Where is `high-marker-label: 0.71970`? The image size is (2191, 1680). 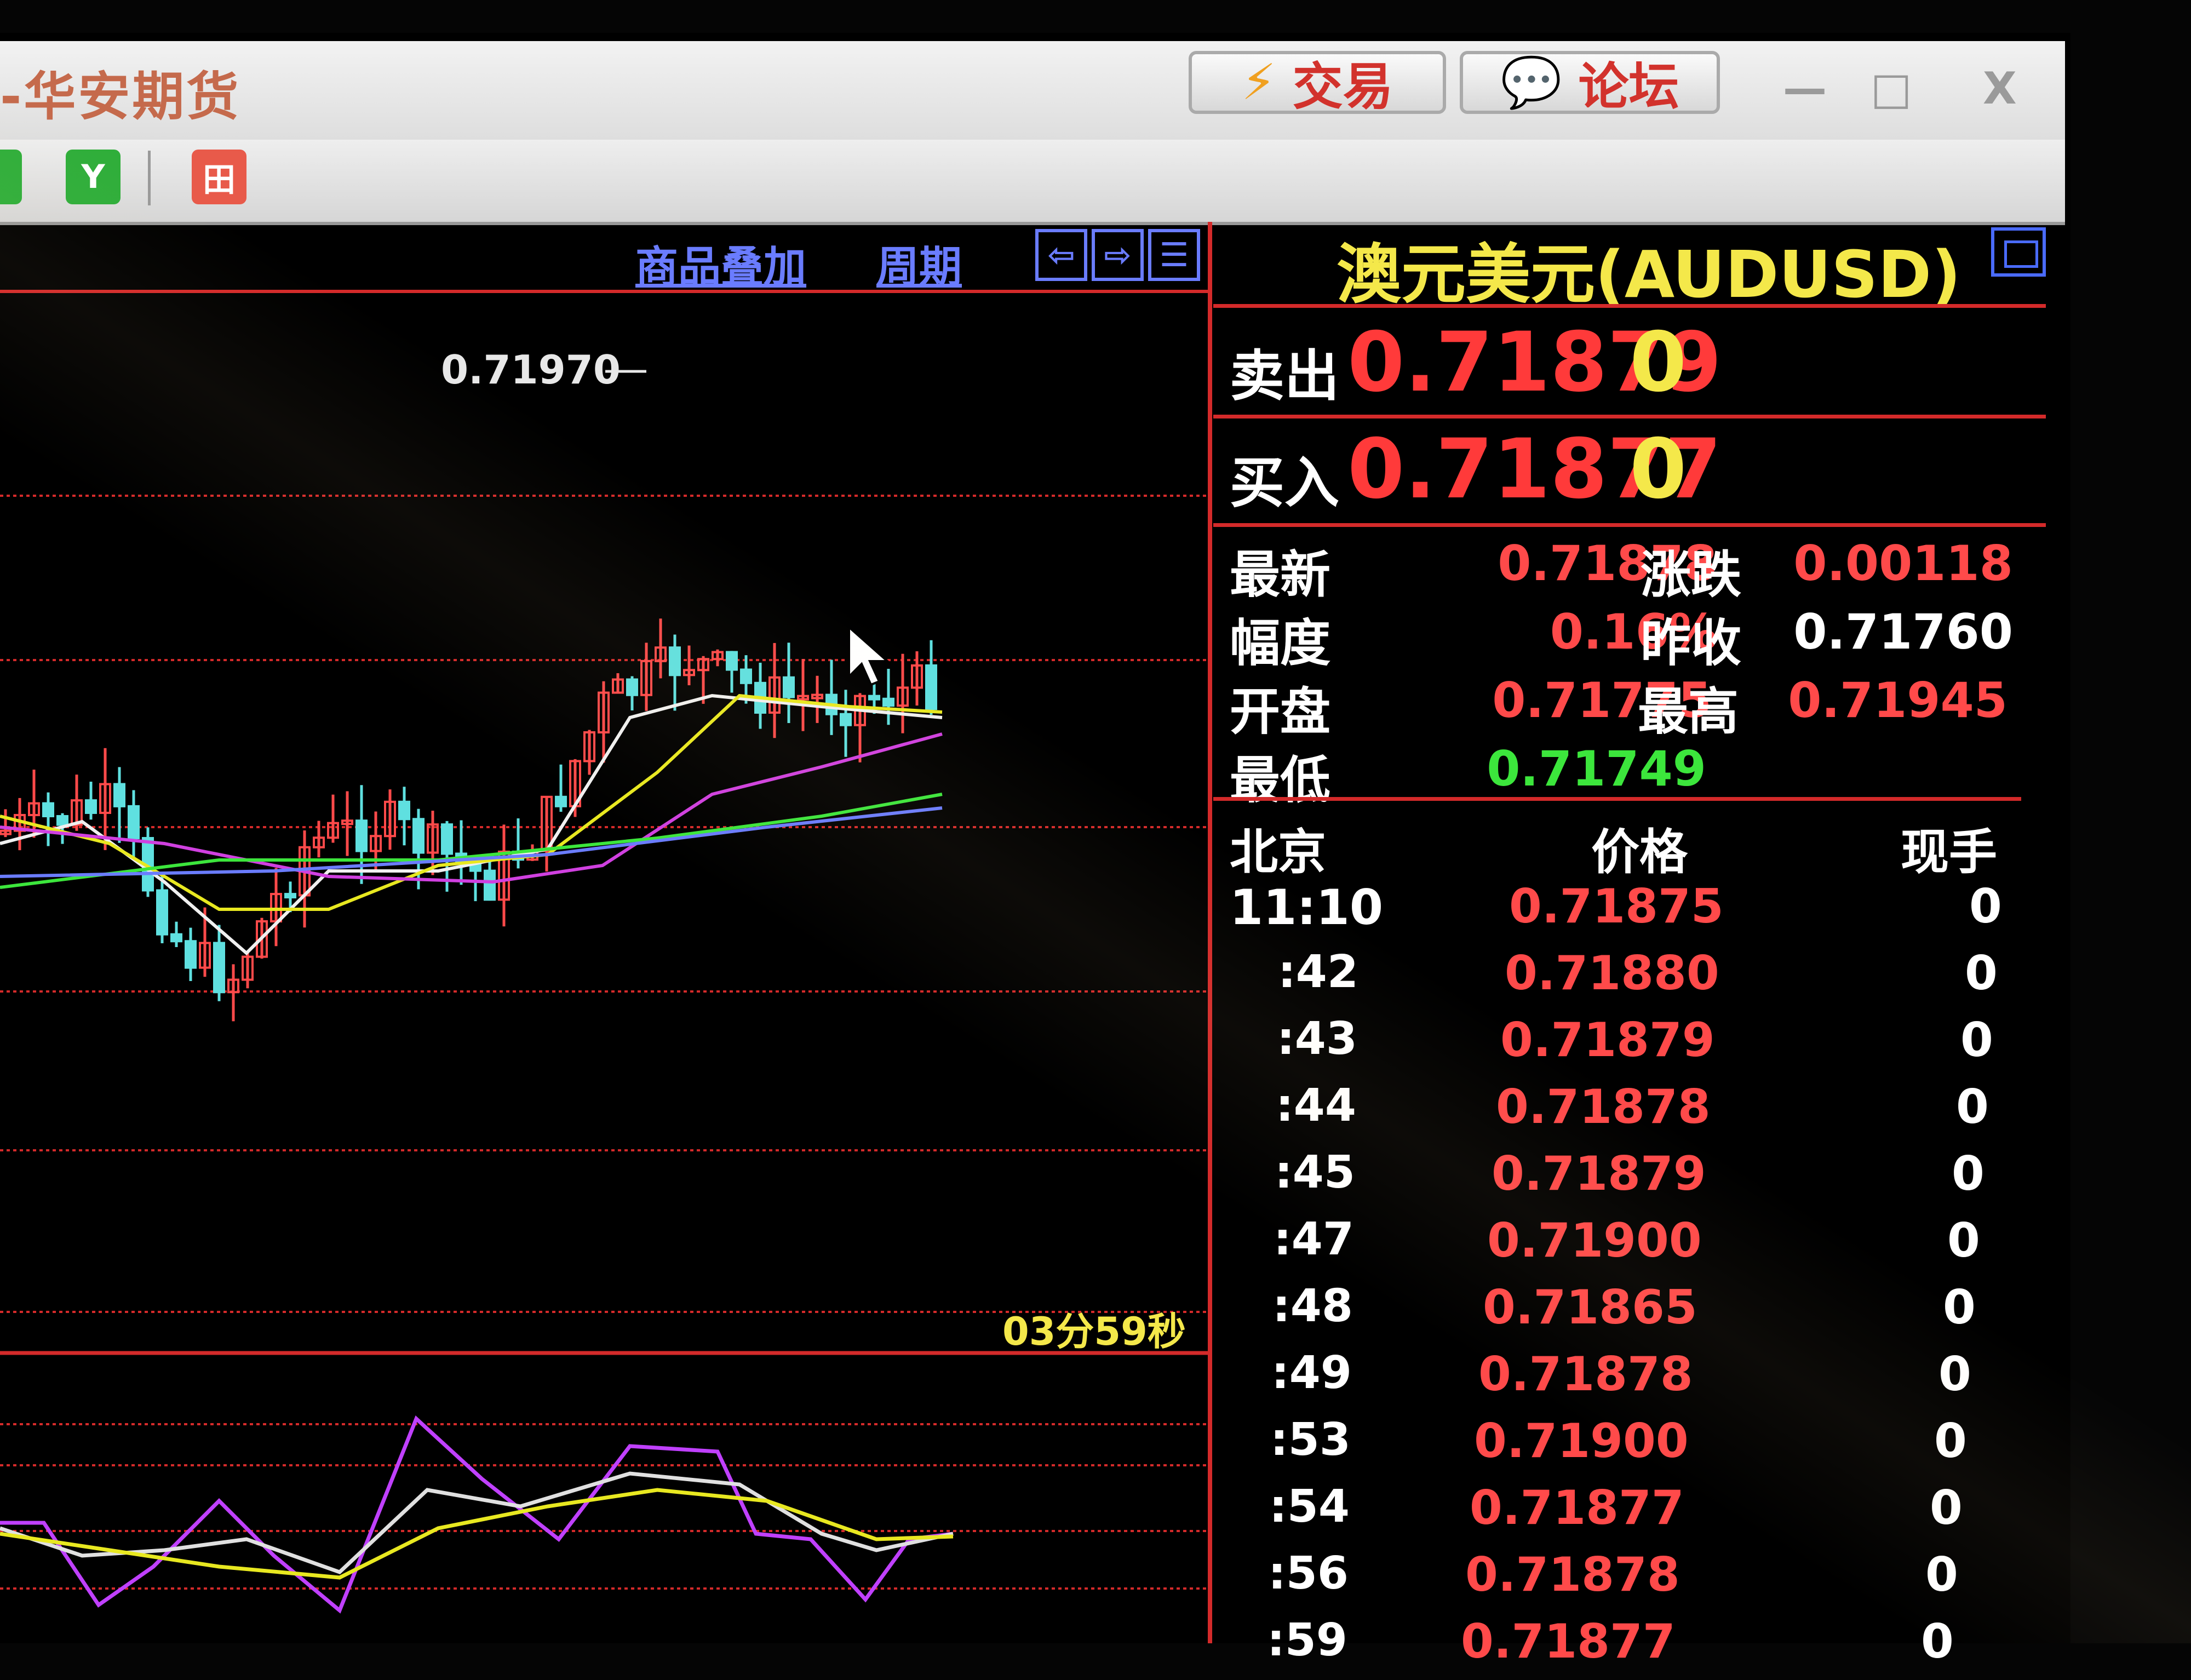
high-marker-label: 0.71970 is located at coordinates (531, 370).